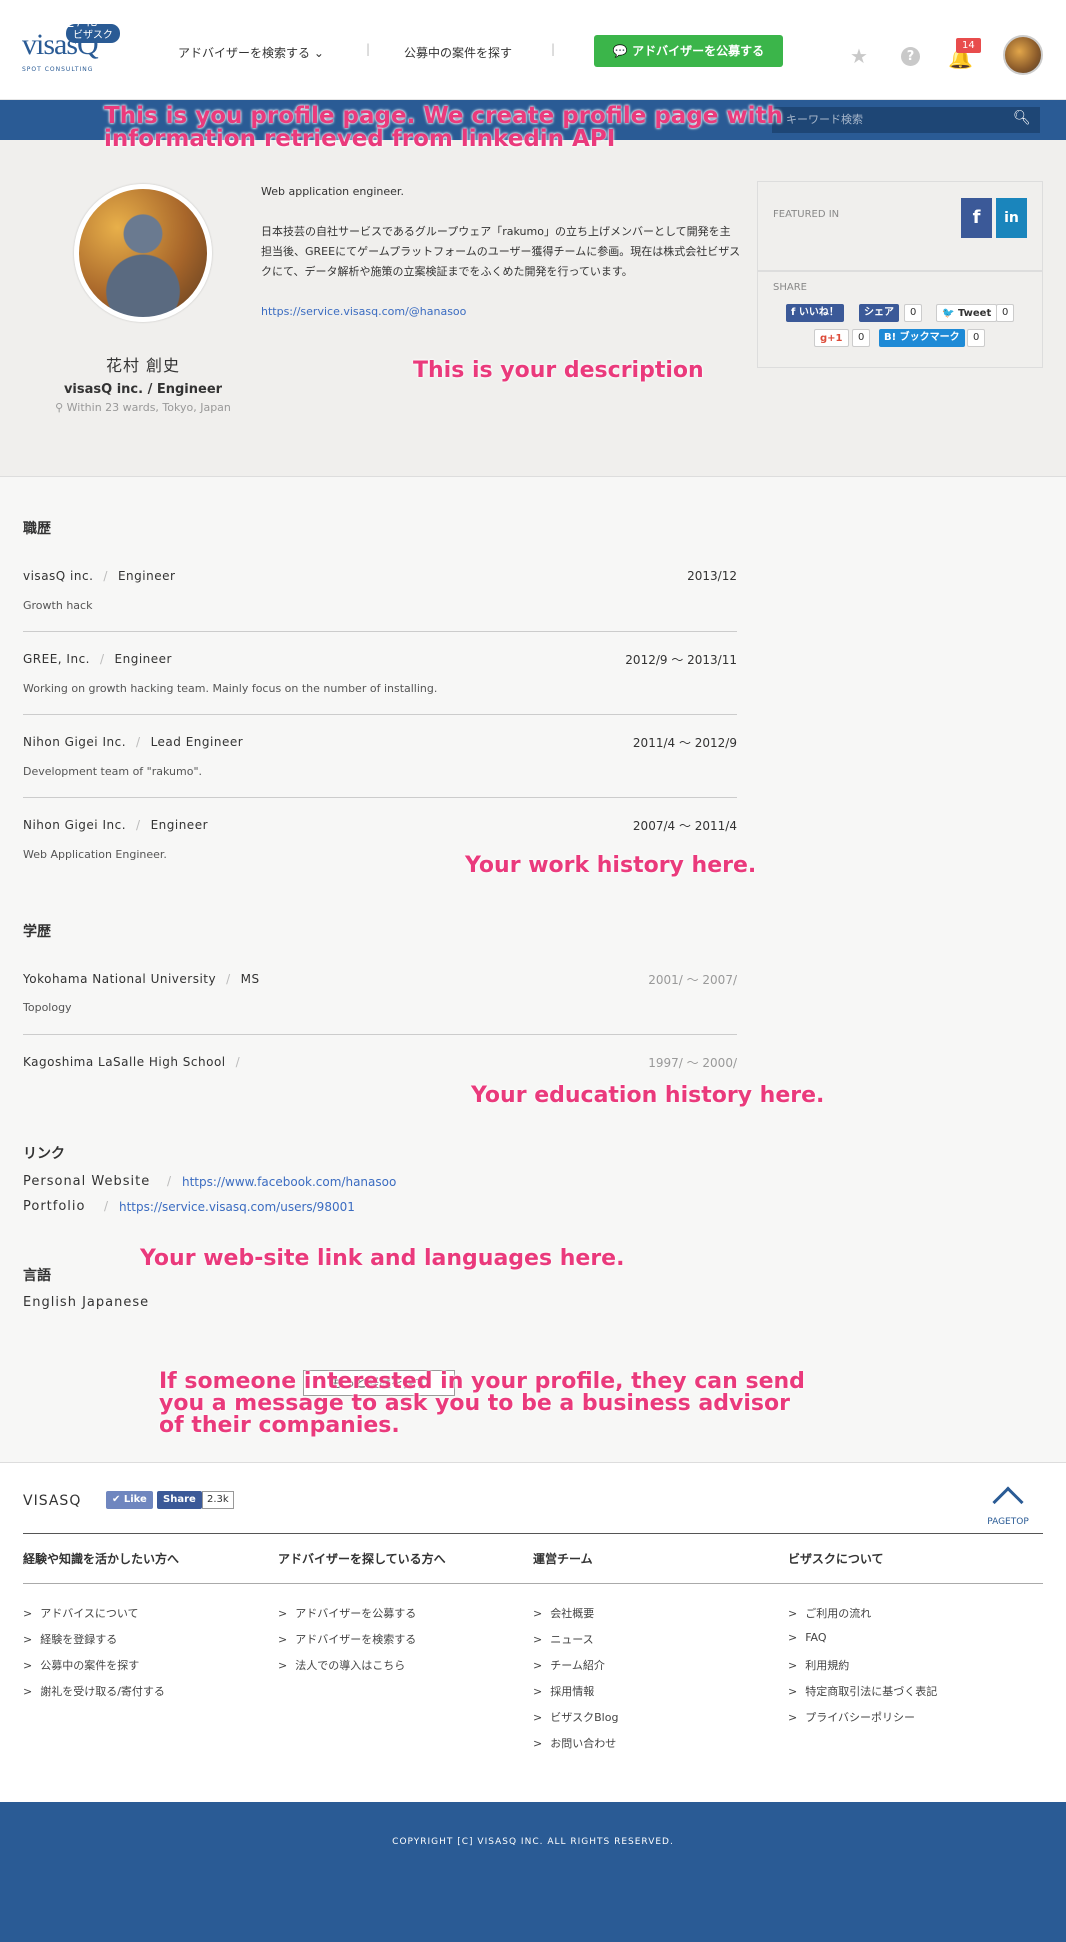 This screenshot has height=1942, width=1066. I want to click on pagetop-button: PAGETOP, so click(1008, 1506).